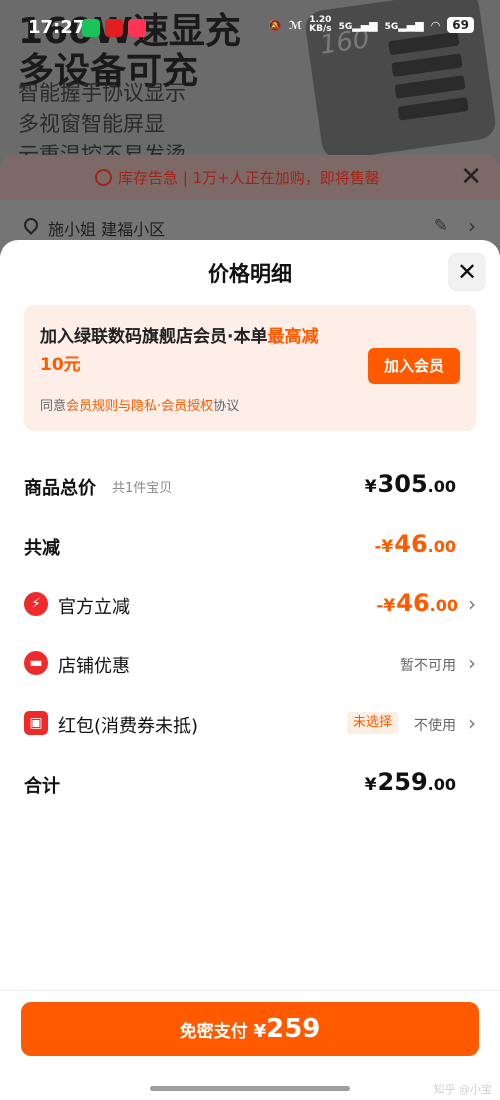  Describe the element at coordinates (190, 351) in the screenshot. I see `membership-title: 加入绿联数码旗舰店会员·本单最高减10元` at that location.